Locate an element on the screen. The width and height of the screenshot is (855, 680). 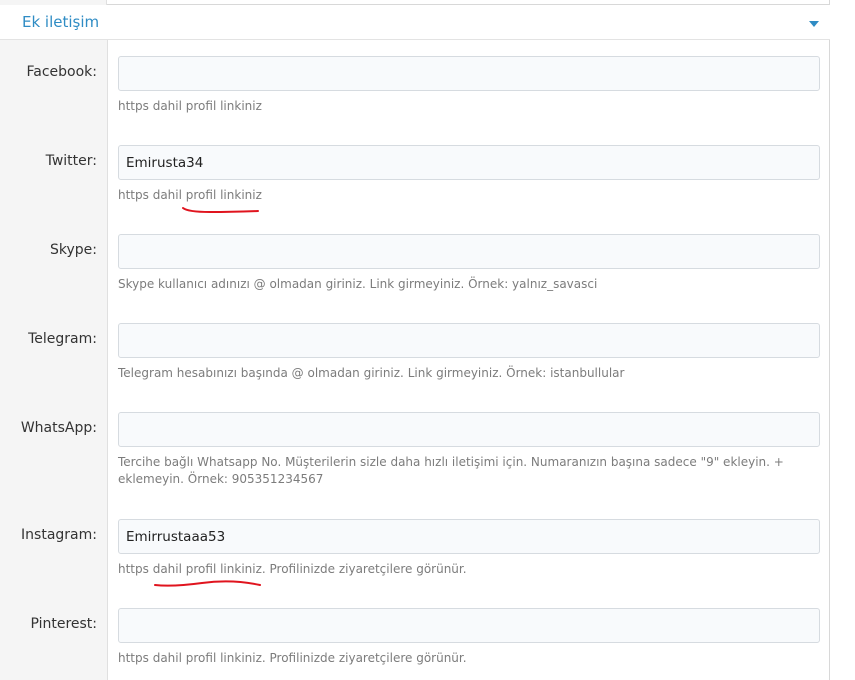
facebook-input is located at coordinates (469, 73).